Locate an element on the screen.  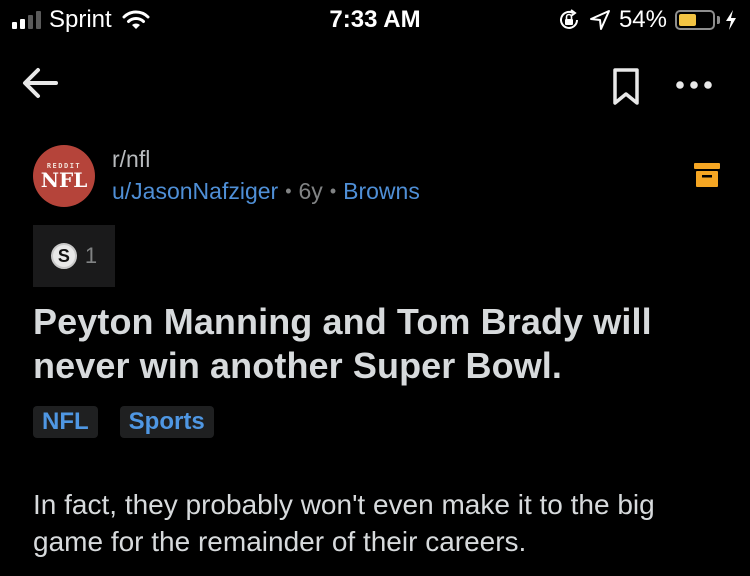
author-flair: Browns is located at coordinates (381, 191).